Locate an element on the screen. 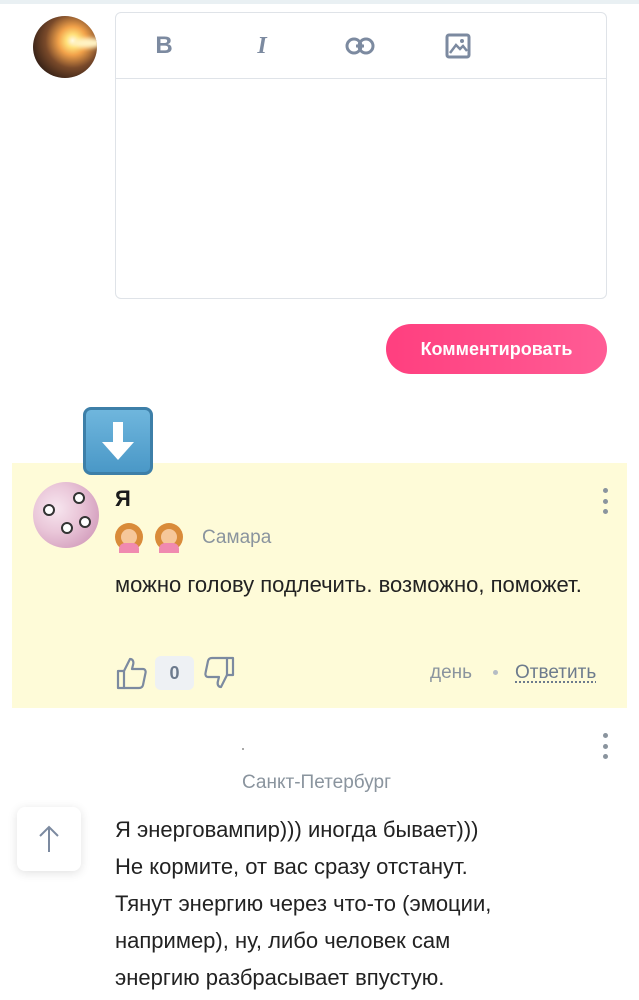  comment-author-avatar is located at coordinates (66, 515).